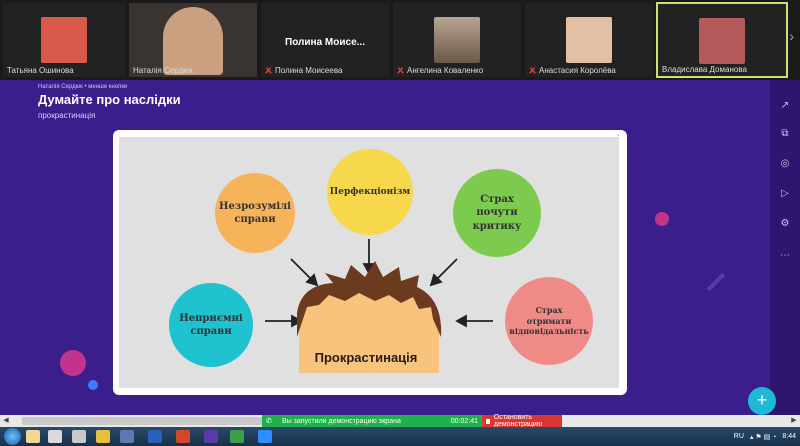  Describe the element at coordinates (400, 436) in the screenshot. I see `windows-taskbar: RU ▴ ⚑ ▤ ◔ 8:44` at that location.